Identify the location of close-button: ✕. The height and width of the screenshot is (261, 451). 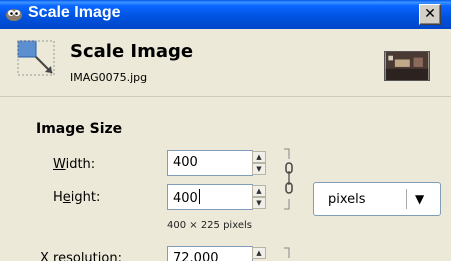
(430, 14).